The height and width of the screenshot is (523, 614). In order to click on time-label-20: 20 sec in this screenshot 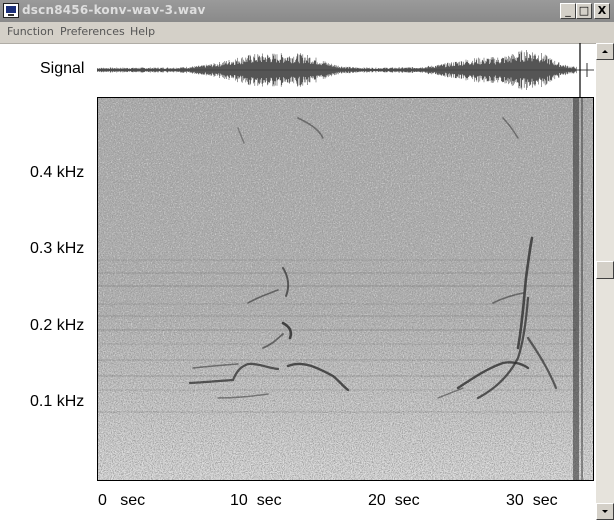, I will do `click(394, 500)`.